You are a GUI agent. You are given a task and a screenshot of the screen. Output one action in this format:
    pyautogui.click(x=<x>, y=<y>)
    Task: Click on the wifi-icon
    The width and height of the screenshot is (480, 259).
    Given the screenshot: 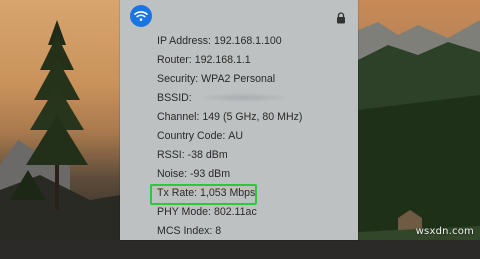 What is the action you would take?
    pyautogui.click(x=141, y=16)
    